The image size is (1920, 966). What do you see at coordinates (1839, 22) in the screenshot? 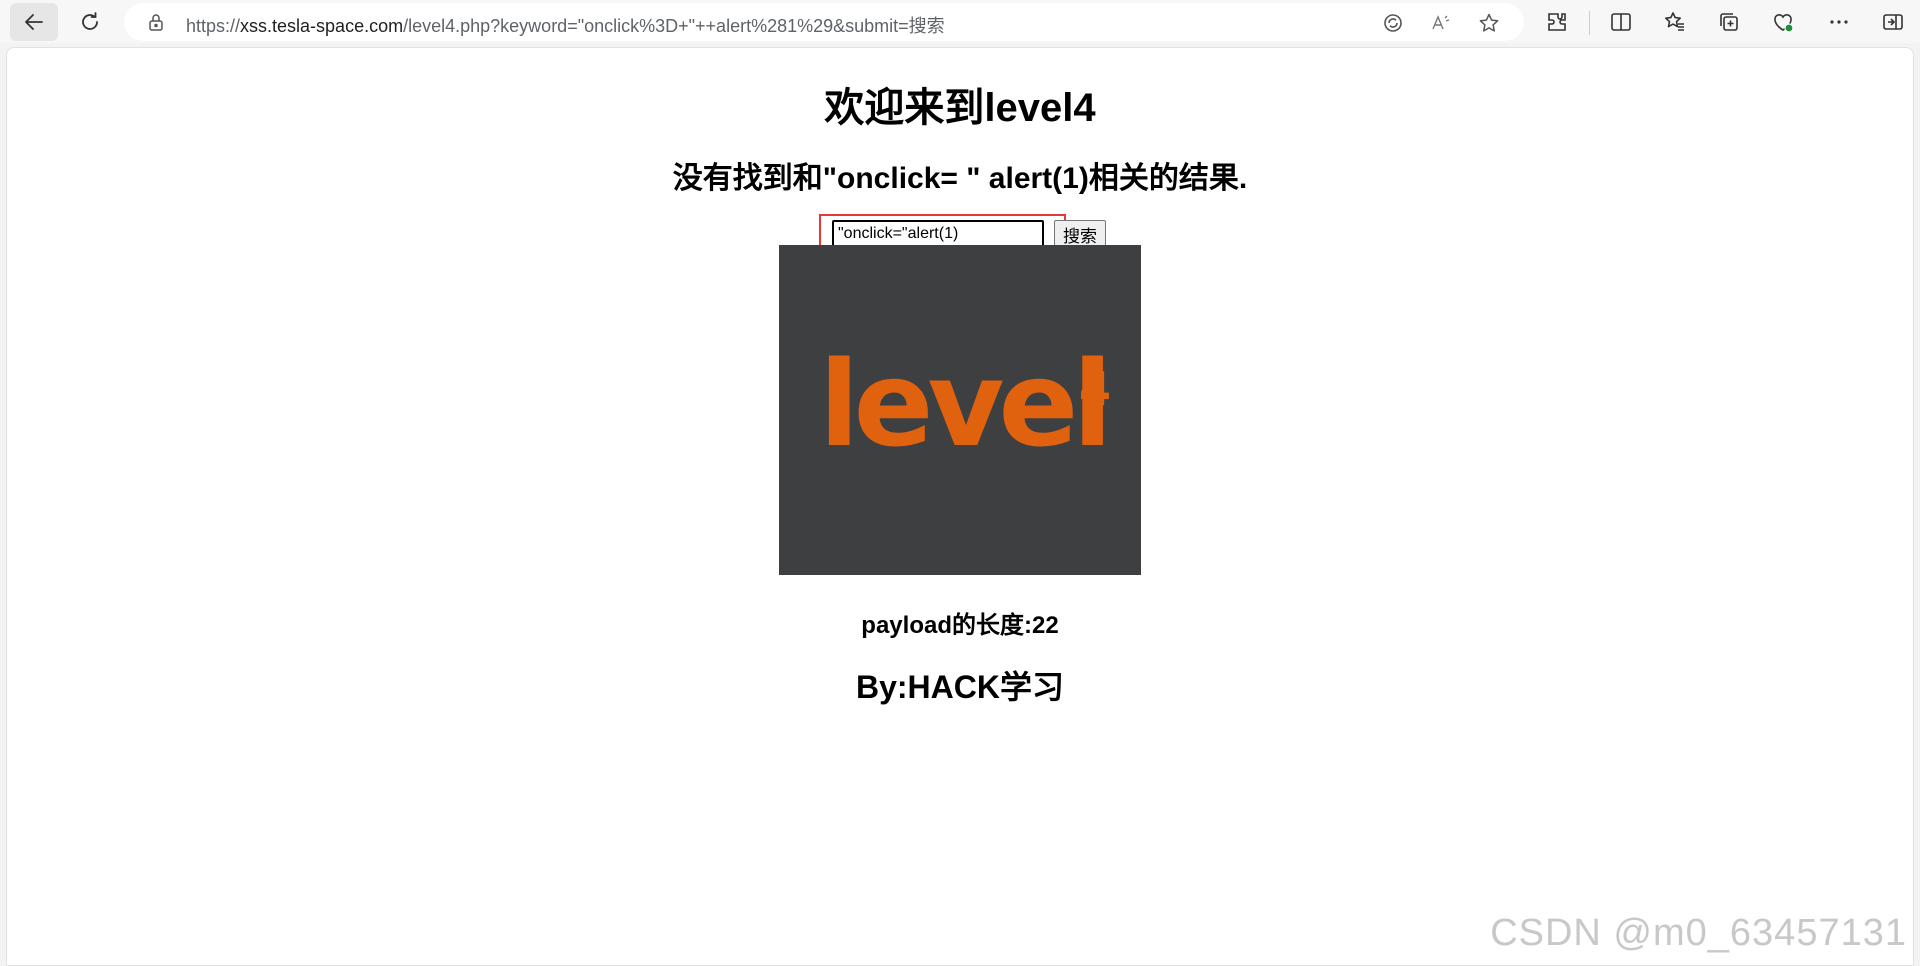
I see `more-menu-icon` at bounding box center [1839, 22].